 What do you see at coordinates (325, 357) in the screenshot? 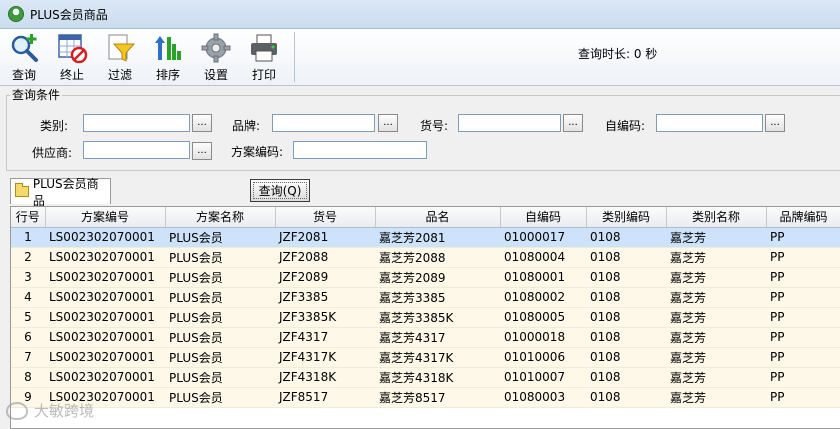
I see `table-cell: JZF4317K` at bounding box center [325, 357].